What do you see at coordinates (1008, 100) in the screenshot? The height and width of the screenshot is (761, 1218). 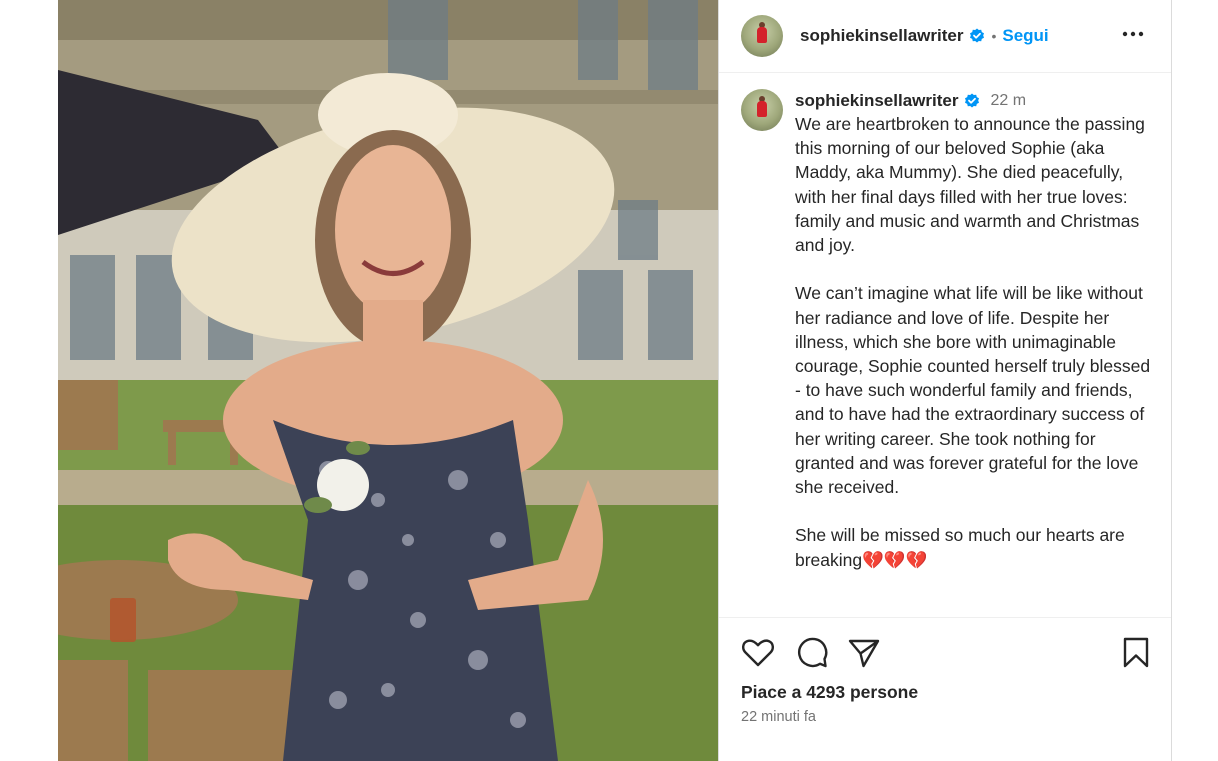 I see `caption-time: 22 m` at bounding box center [1008, 100].